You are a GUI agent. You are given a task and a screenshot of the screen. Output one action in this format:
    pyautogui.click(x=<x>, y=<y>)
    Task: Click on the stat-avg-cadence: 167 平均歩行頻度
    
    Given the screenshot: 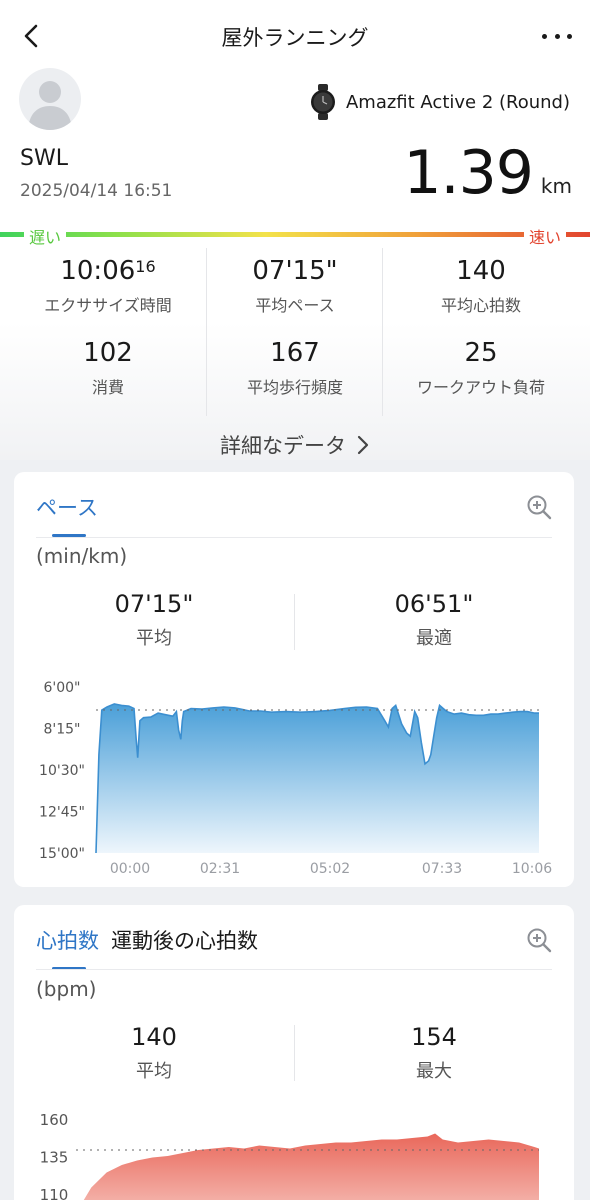 What is the action you would take?
    pyautogui.click(x=295, y=368)
    